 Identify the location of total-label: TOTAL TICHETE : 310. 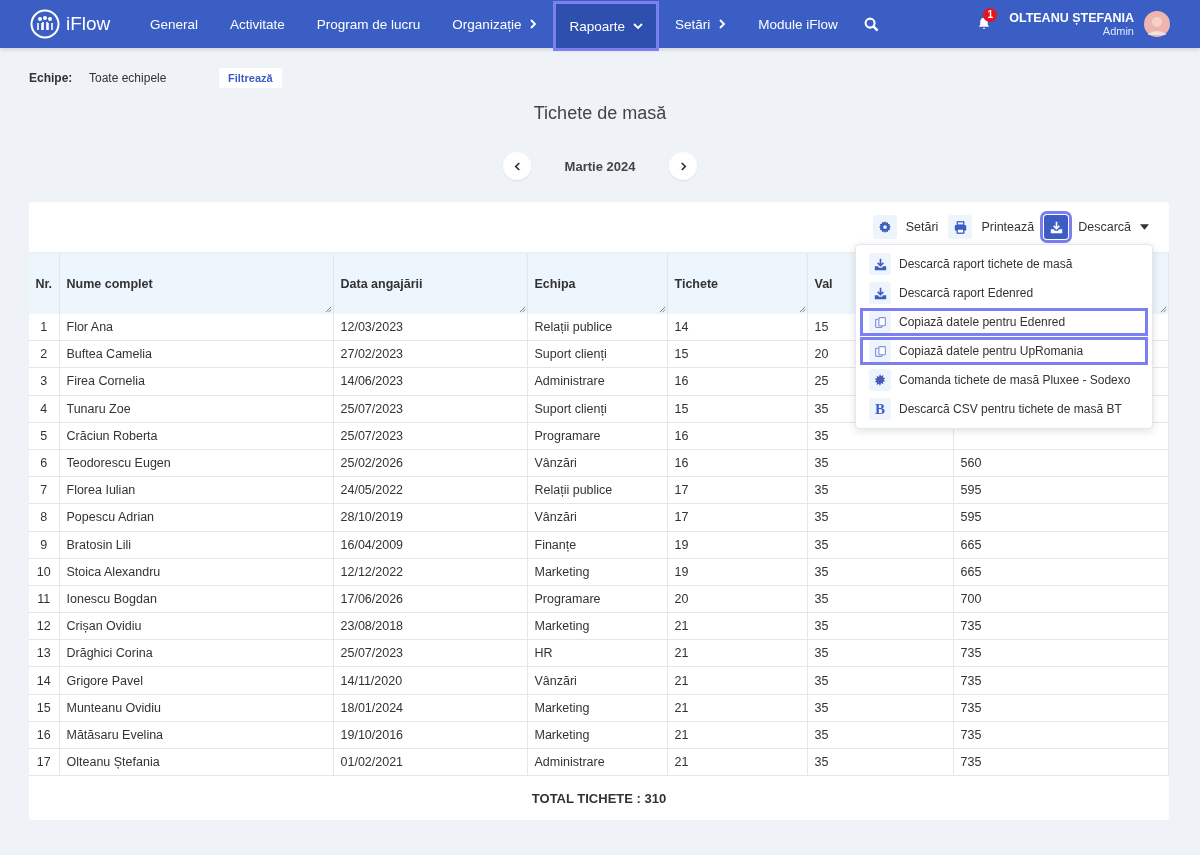
(599, 799).